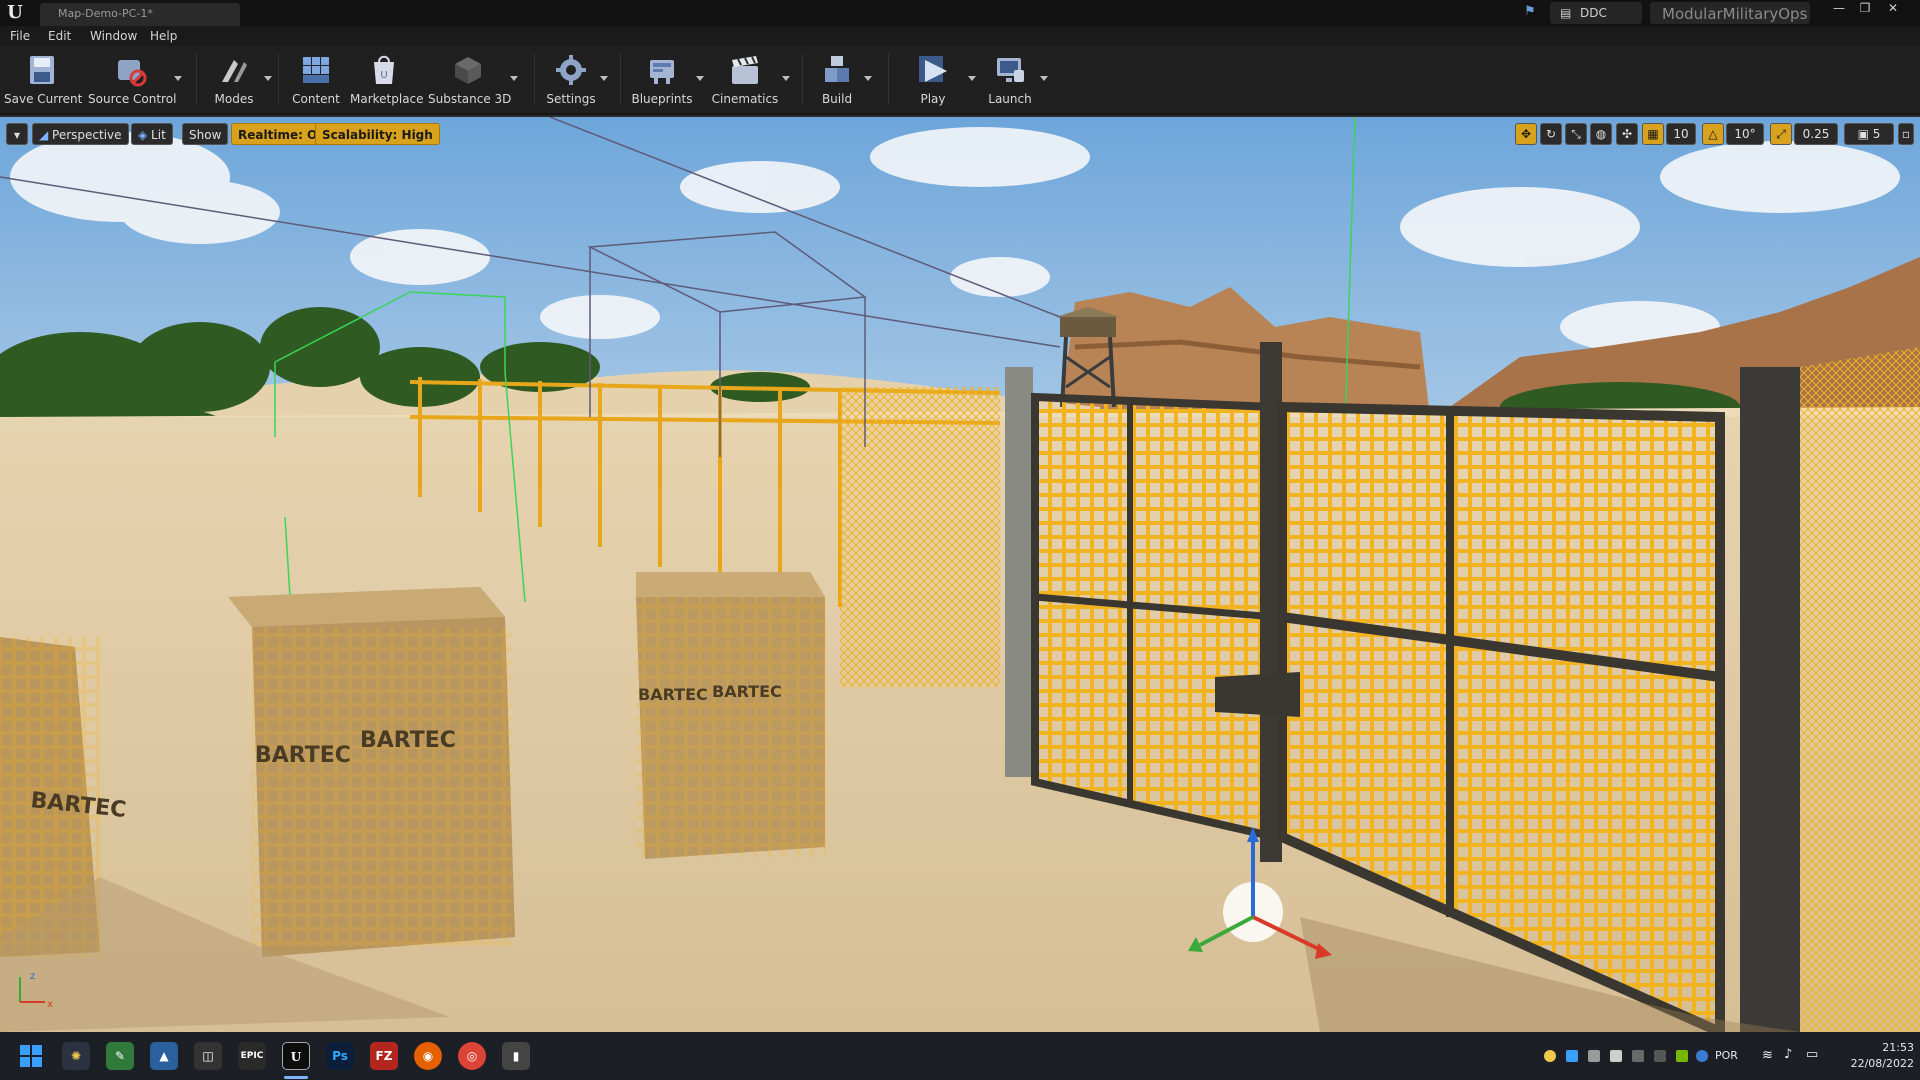 The image size is (1920, 1080). I want to click on grid-snap-value: 10, so click(1681, 134).